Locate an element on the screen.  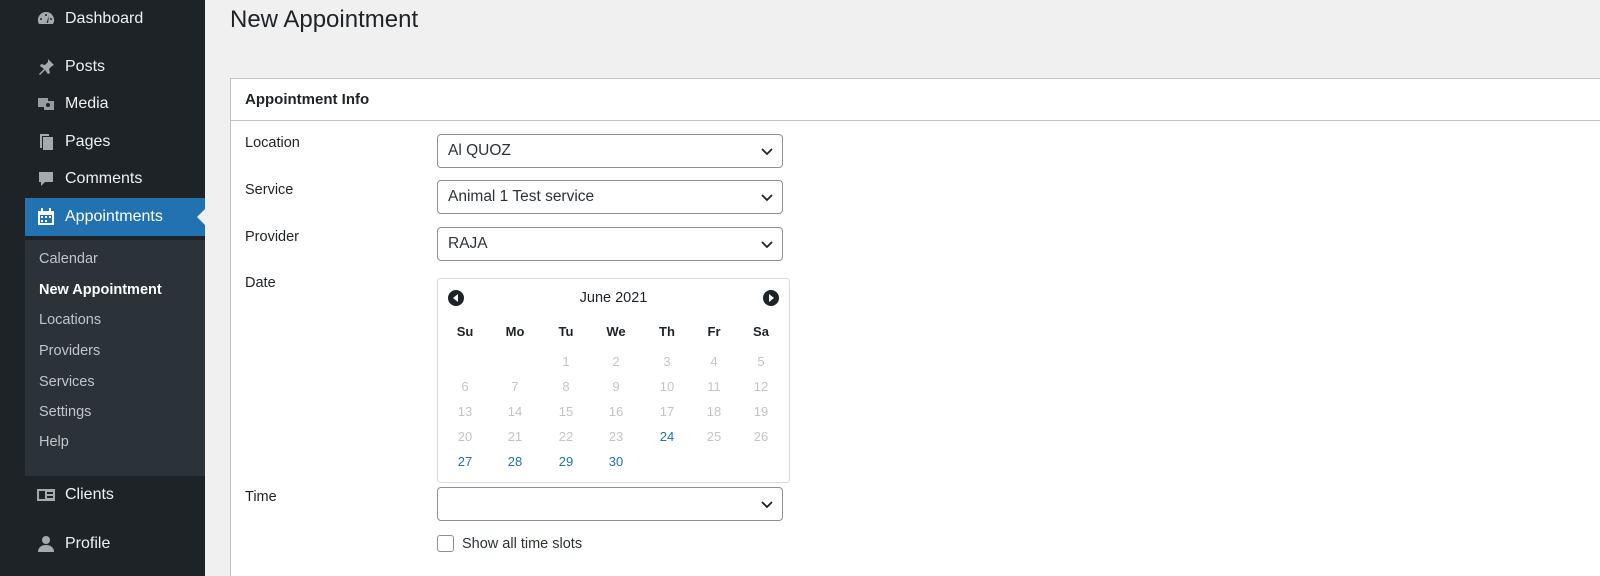
calendar-day-disabled: 22 is located at coordinates (566, 436).